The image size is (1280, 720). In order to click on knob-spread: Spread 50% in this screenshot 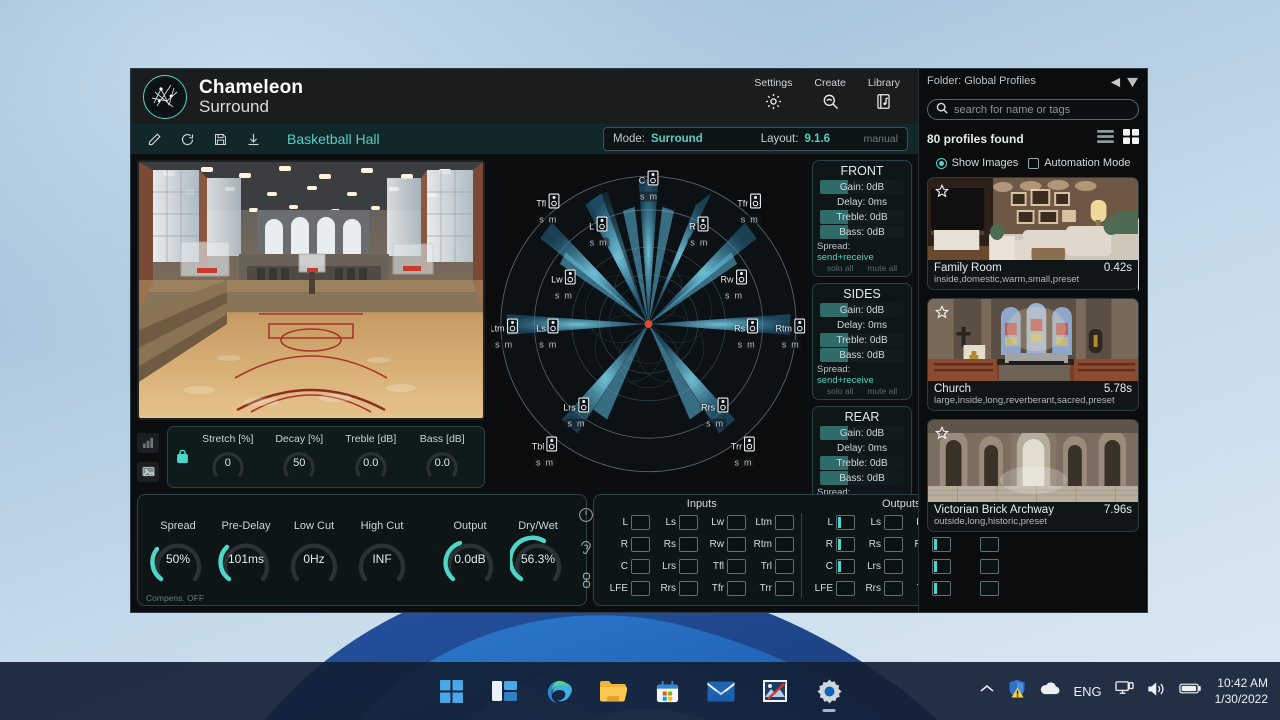, I will do `click(178, 552)`.